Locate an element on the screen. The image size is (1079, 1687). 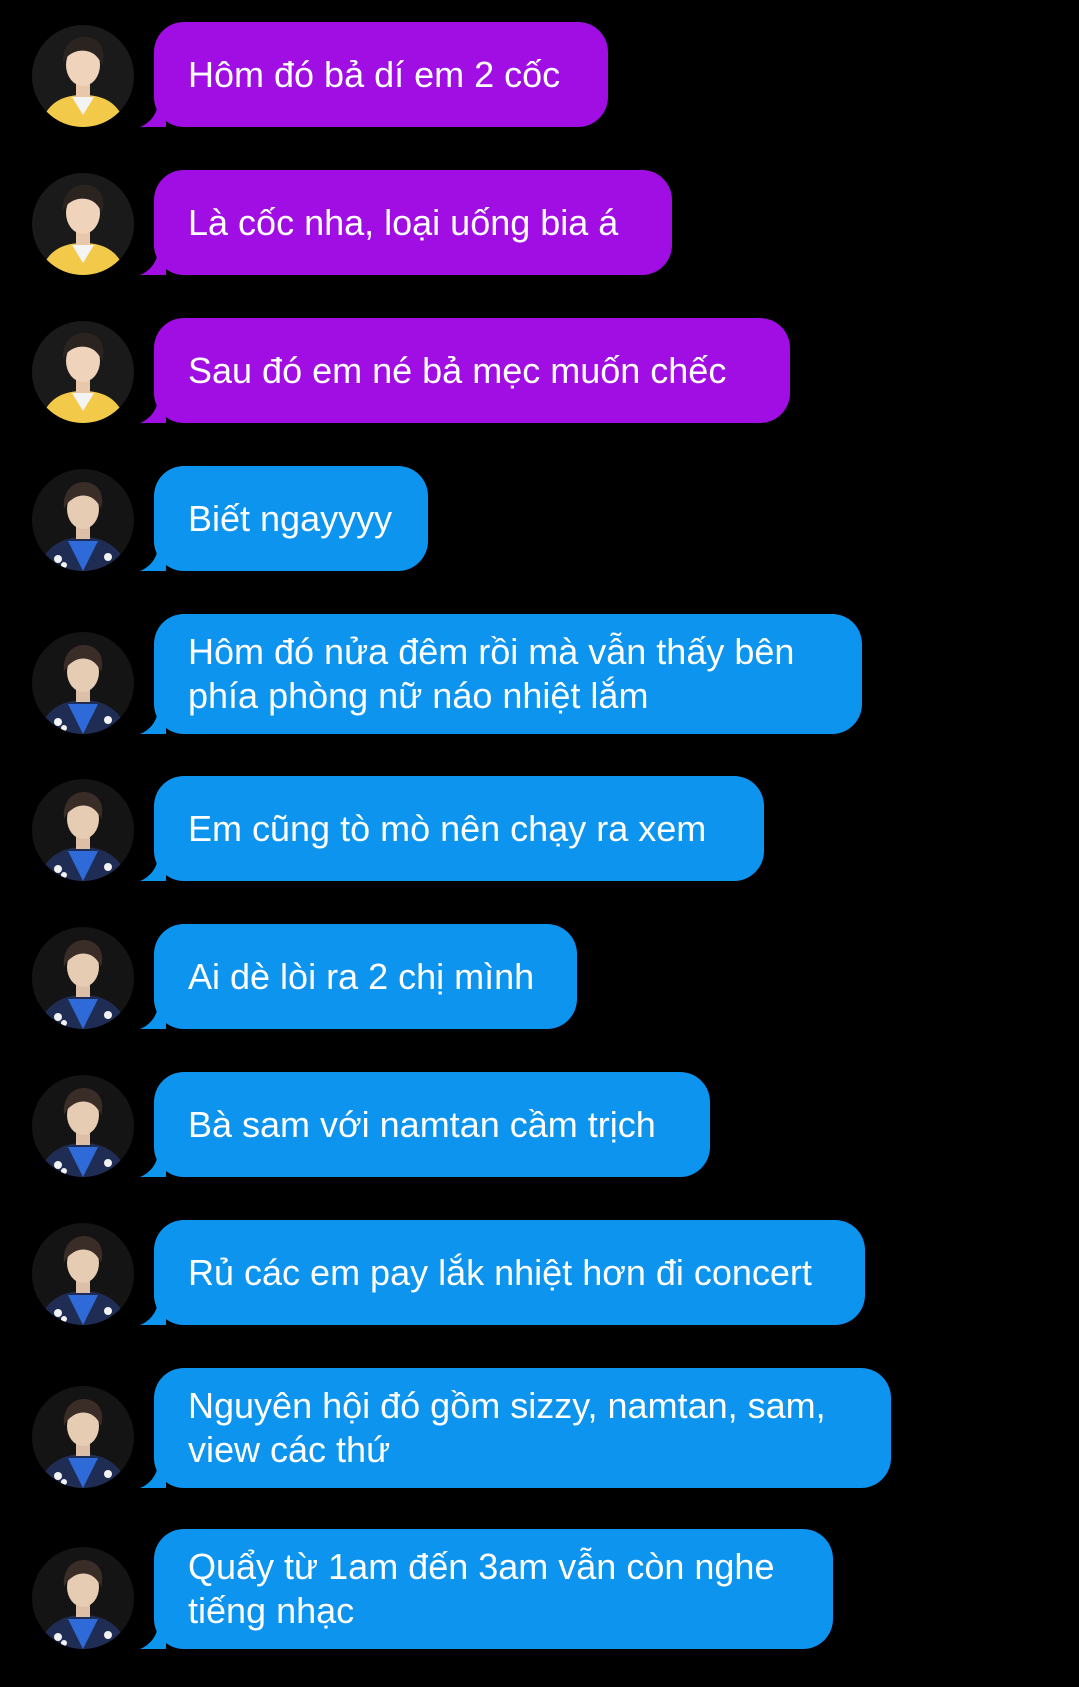
message-bubble: Rủ các em pay lắk nhiệt hơn đi concert is located at coordinates (509, 1272).